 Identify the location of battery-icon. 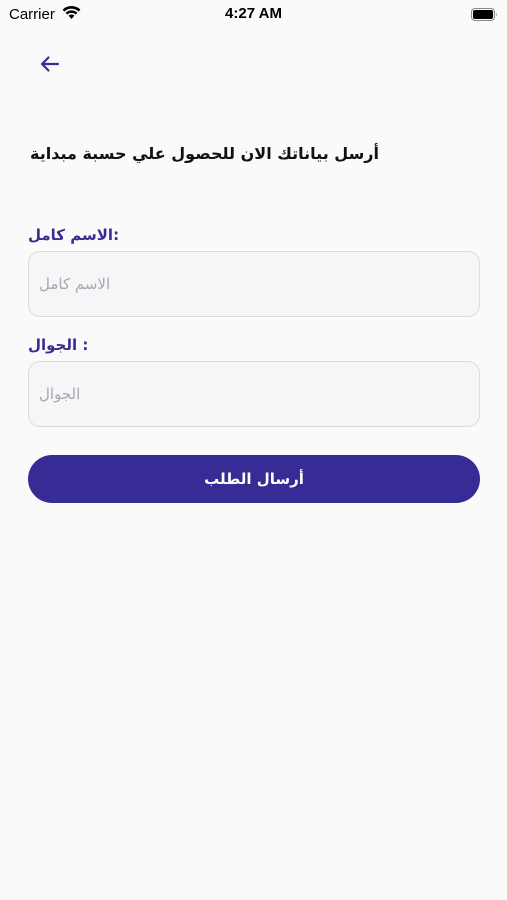
(484, 13).